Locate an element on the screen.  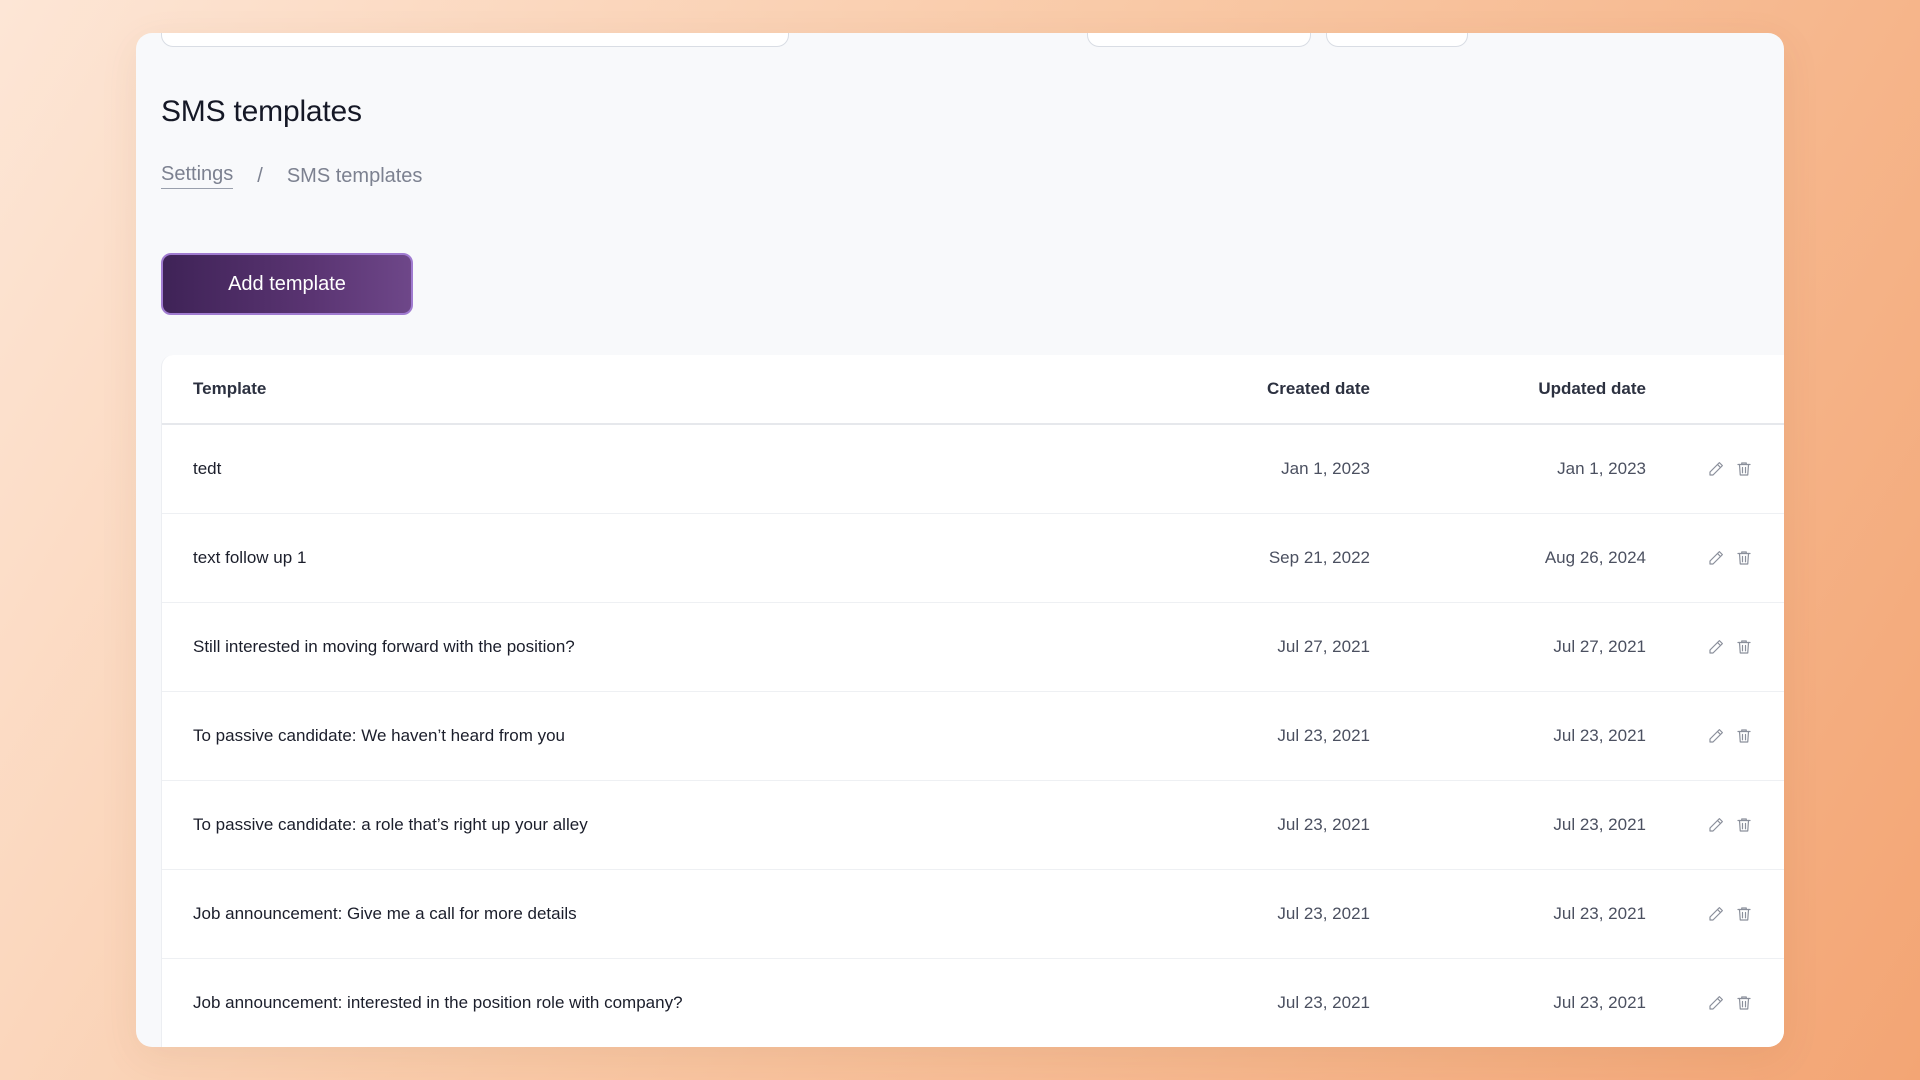
template-name: tedt is located at coordinates (207, 469).